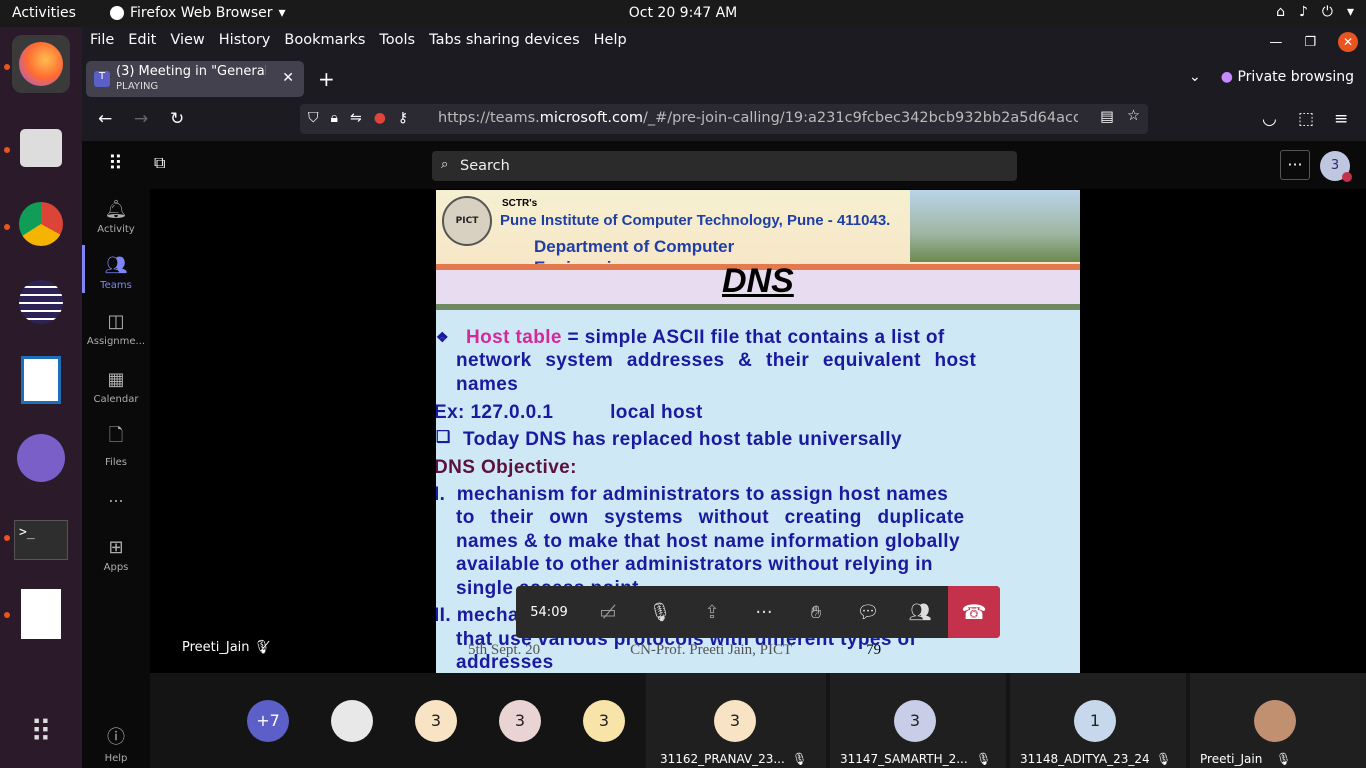  Describe the element at coordinates (1098, 720) in the screenshot. I see `participant-tile: 1 31148_ADITYA_23_24 🎙︎` at that location.